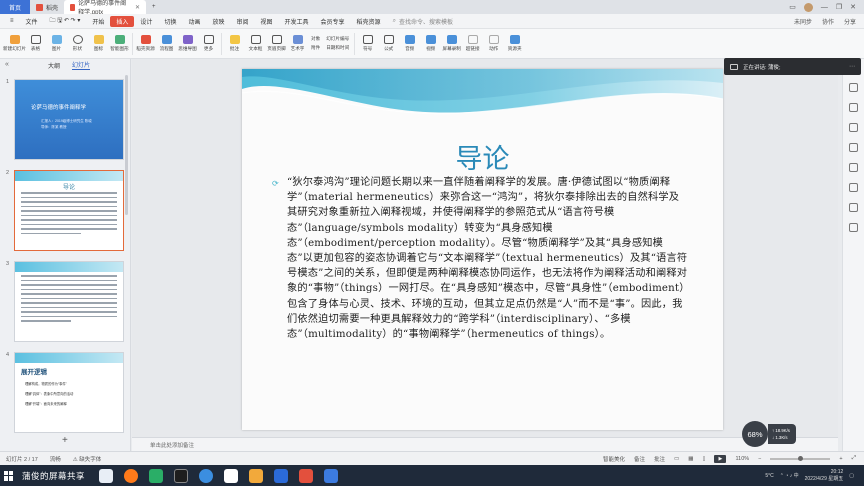 Image resolution: width=864 pixels, height=486 pixels. Describe the element at coordinates (77, 44) in the screenshot. I see `shape-button: 形状` at that location.